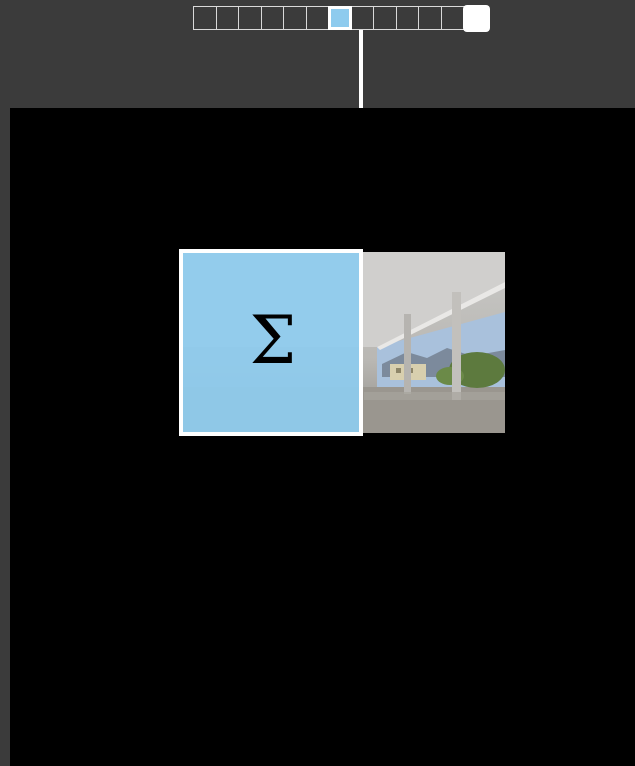  I want to click on summation-icon: Σ, so click(273, 340).